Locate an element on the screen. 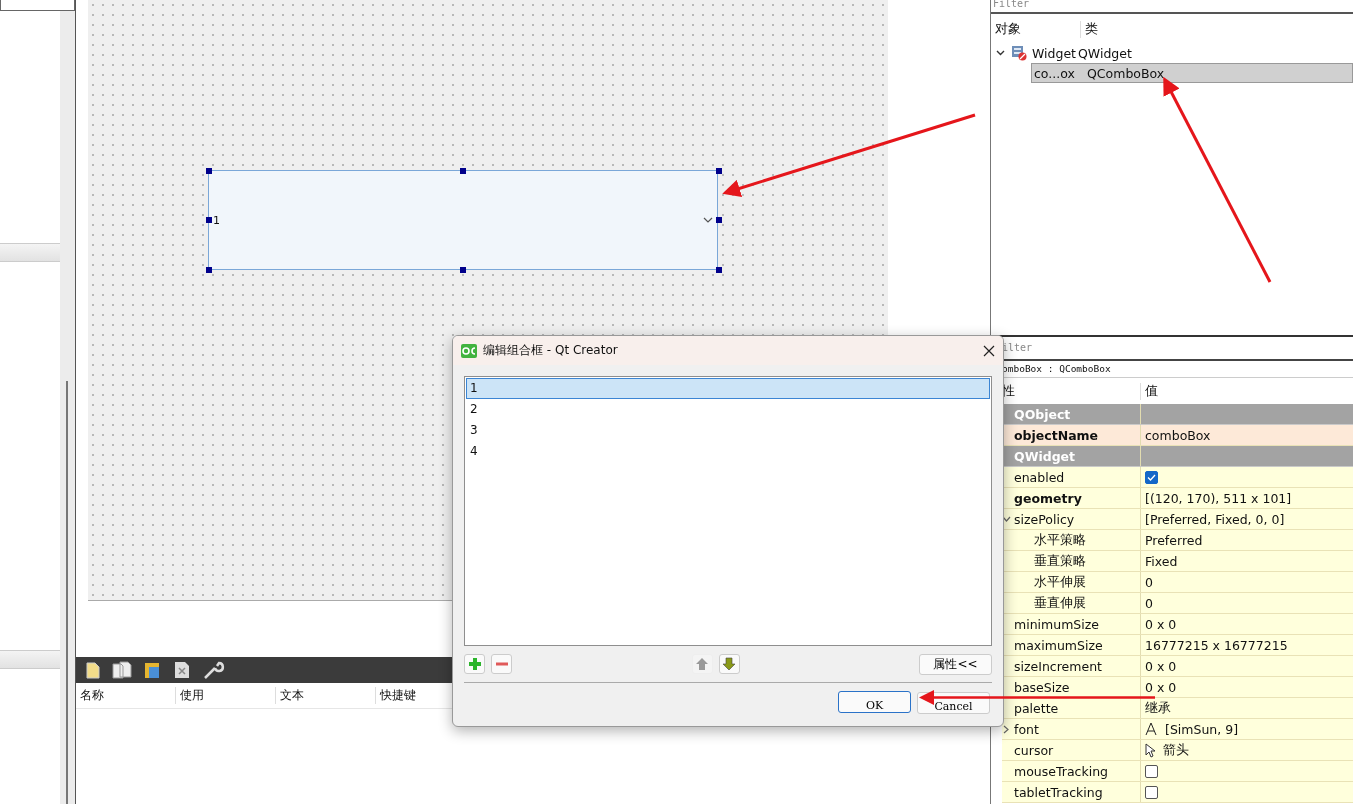 Image resolution: width=1353 pixels, height=804 pixels. wrench-icon is located at coordinates (214, 670).